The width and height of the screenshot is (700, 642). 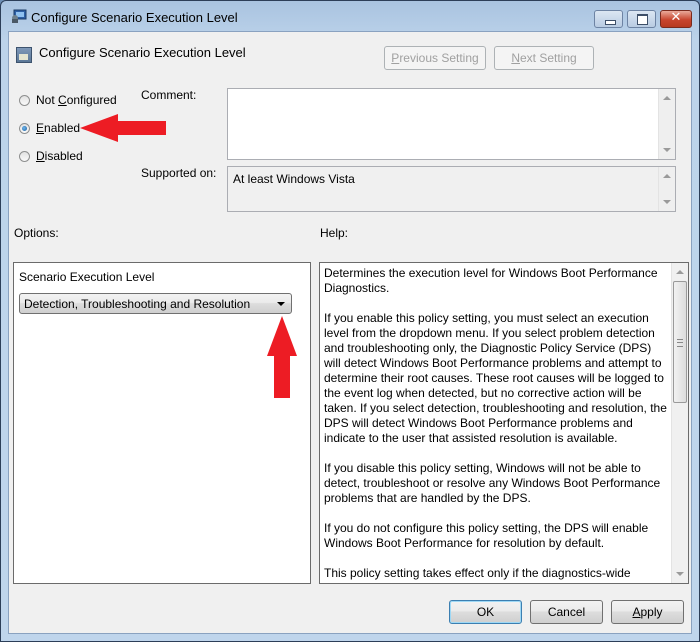 What do you see at coordinates (24, 156) in the screenshot?
I see `radio-disabled-circle` at bounding box center [24, 156].